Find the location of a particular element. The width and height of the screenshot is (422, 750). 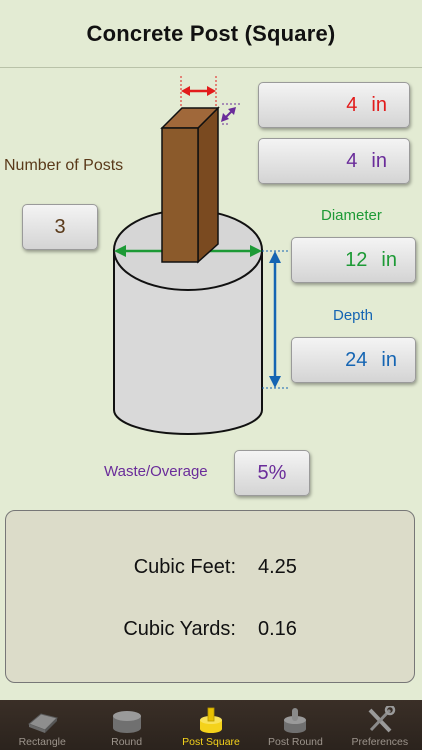

cubic-feet-value: 4.25 is located at coordinates (277, 567).